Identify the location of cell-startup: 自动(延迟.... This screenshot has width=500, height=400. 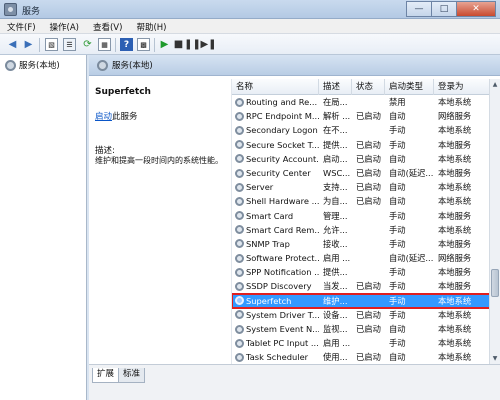
(411, 172).